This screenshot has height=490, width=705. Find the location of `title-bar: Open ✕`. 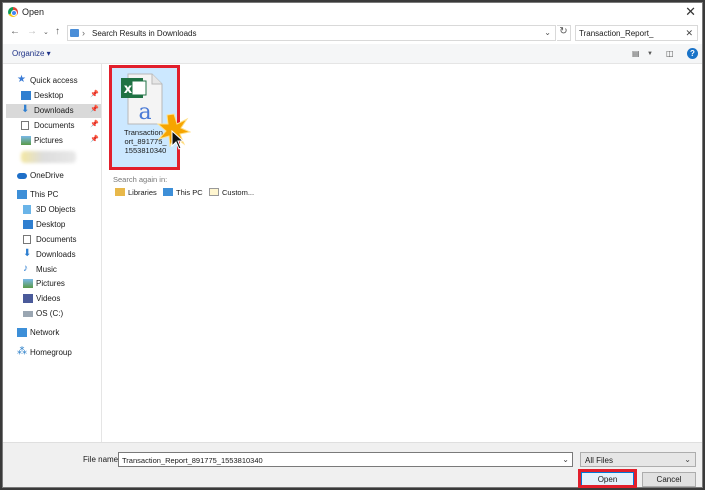

title-bar: Open ✕ is located at coordinates (352, 12).